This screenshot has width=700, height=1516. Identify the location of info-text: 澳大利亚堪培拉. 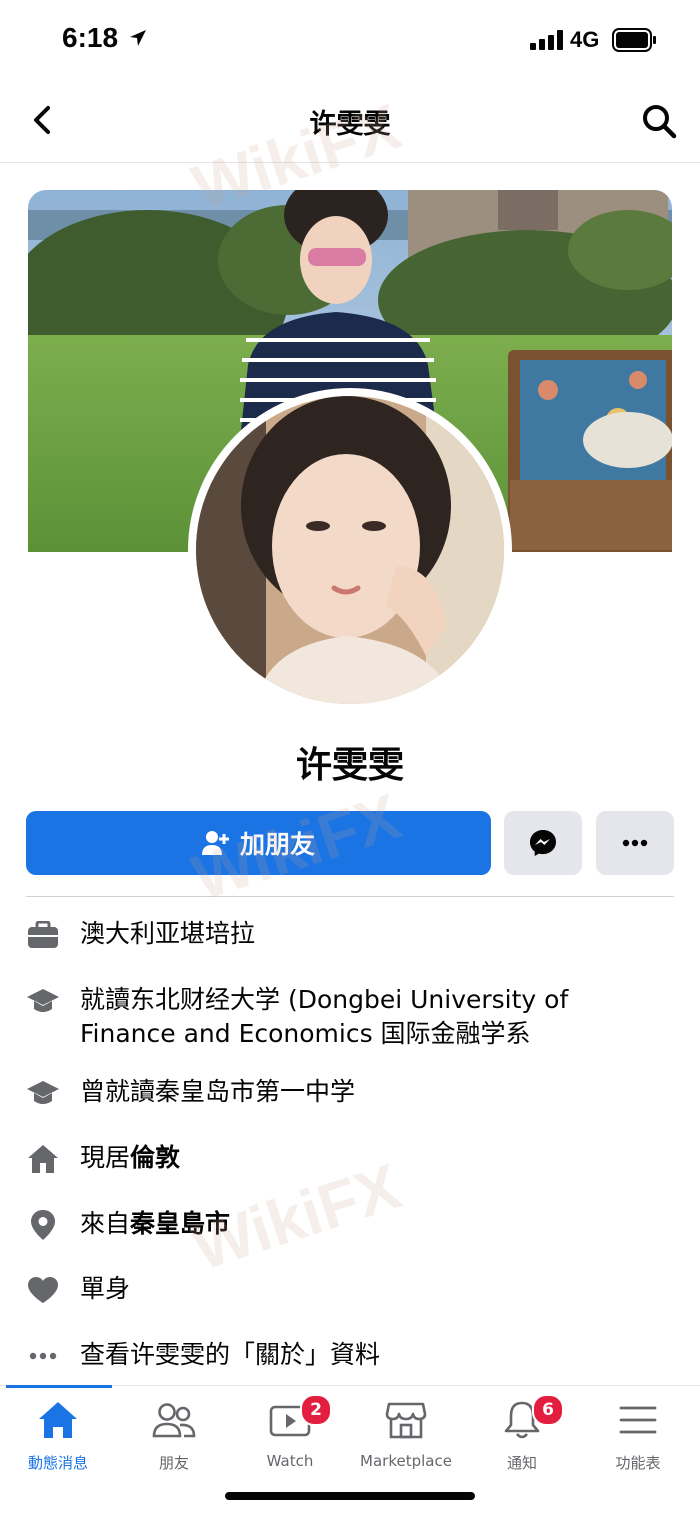
(168, 933).